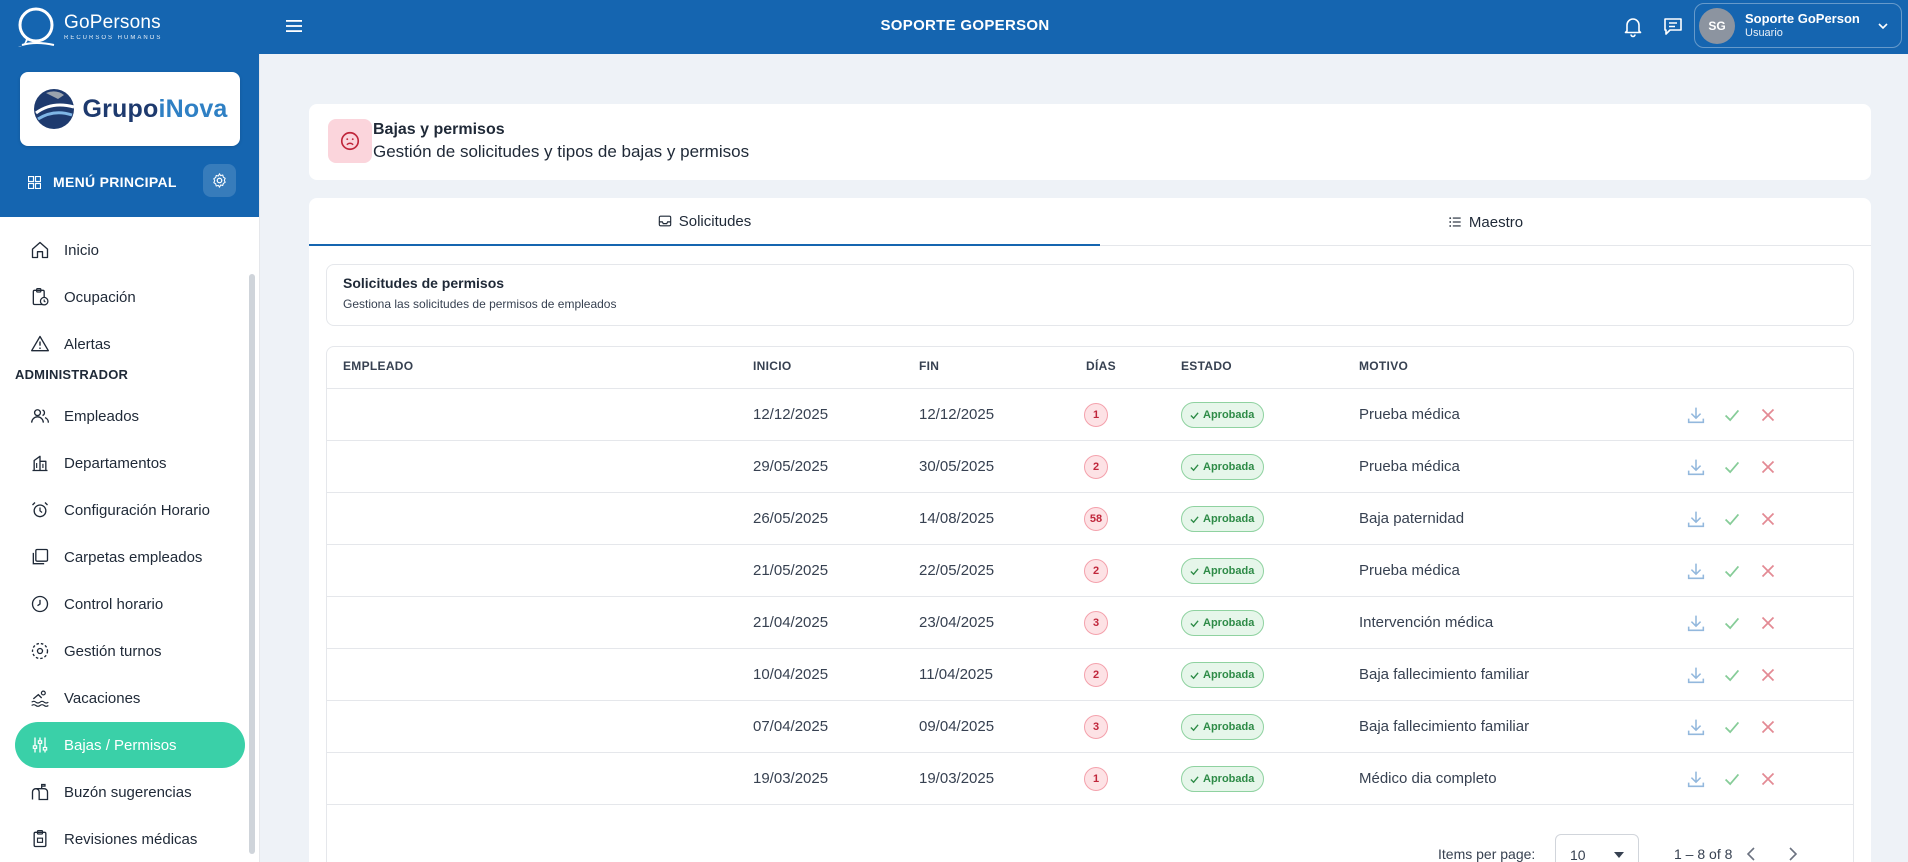 This screenshot has height=862, width=1908. I want to click on users-icon, so click(40, 416).